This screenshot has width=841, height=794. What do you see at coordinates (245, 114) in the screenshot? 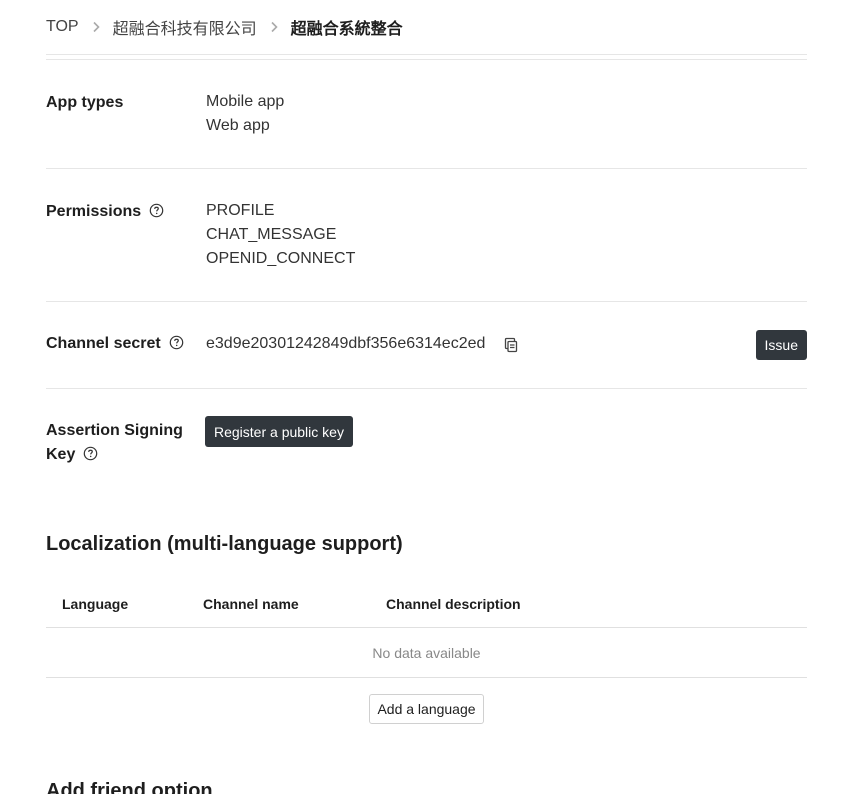
I see `app-types-values: Mobile app Web app` at bounding box center [245, 114].